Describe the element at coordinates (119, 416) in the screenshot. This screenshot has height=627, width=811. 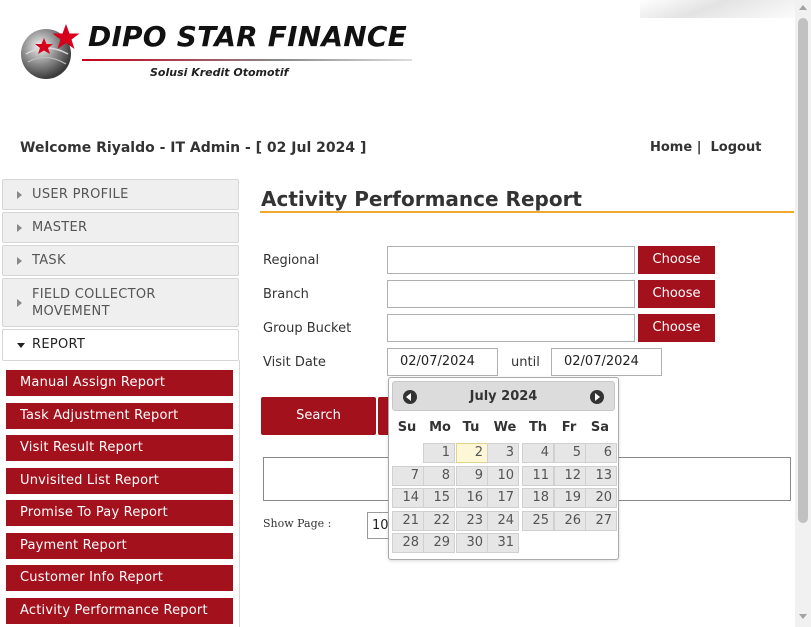
I see `submenu-task-adjustment-report: Task Adjustment Report` at that location.